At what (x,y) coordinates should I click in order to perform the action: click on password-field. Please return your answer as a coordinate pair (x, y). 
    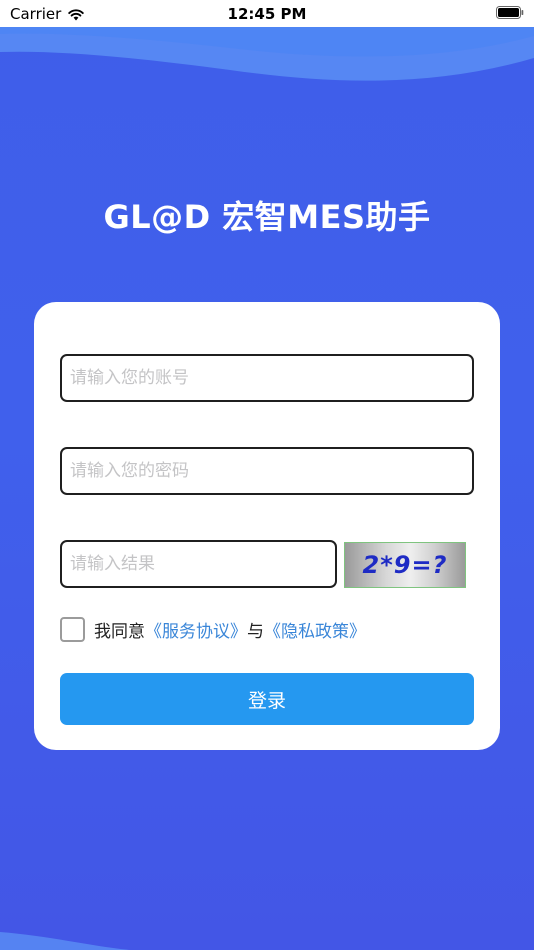
    Looking at the image, I should click on (267, 471).